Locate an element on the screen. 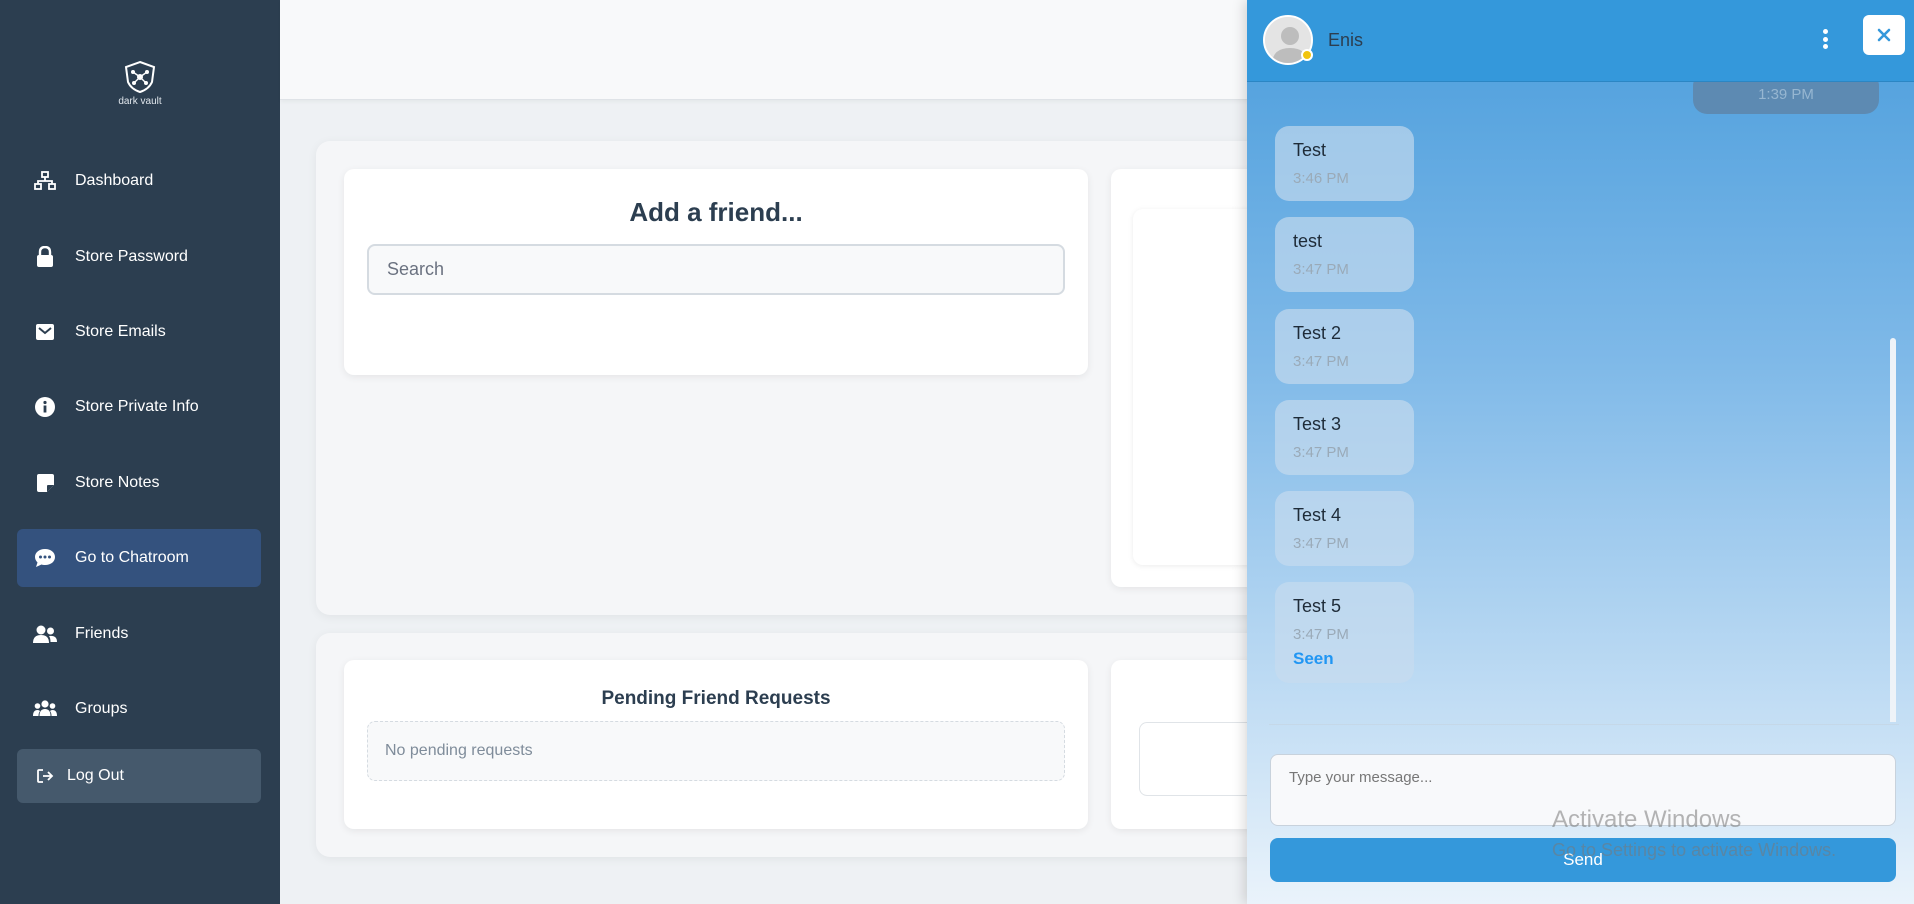 Image resolution: width=1914 pixels, height=904 pixels. pending-requests-title: Pending Friend Requests is located at coordinates (716, 698).